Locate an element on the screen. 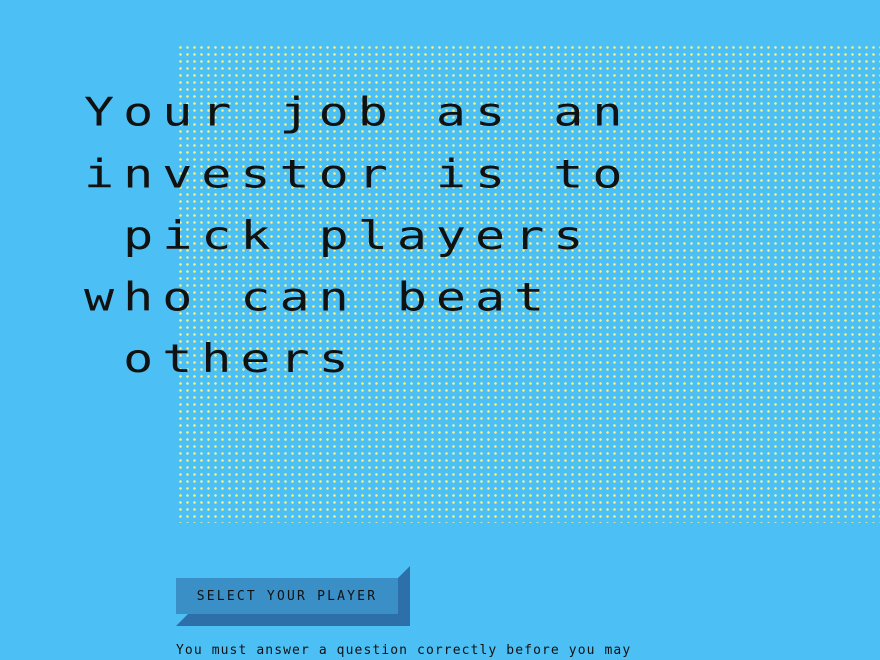  select-player-button: SELECT YOUR PLAYER is located at coordinates (287, 596).